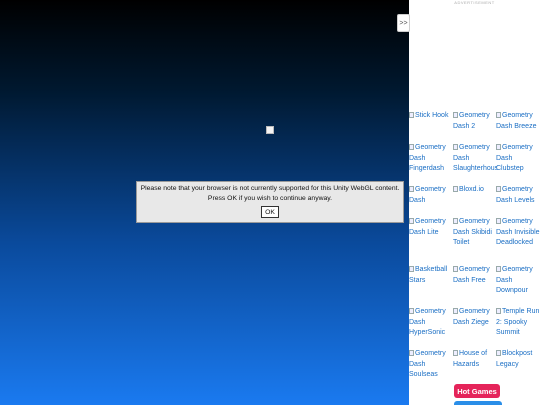 The width and height of the screenshot is (540, 405). Describe the element at coordinates (431, 227) in the screenshot. I see `game-link-geometry-dash-lite: Geometry Dash Lite` at that location.